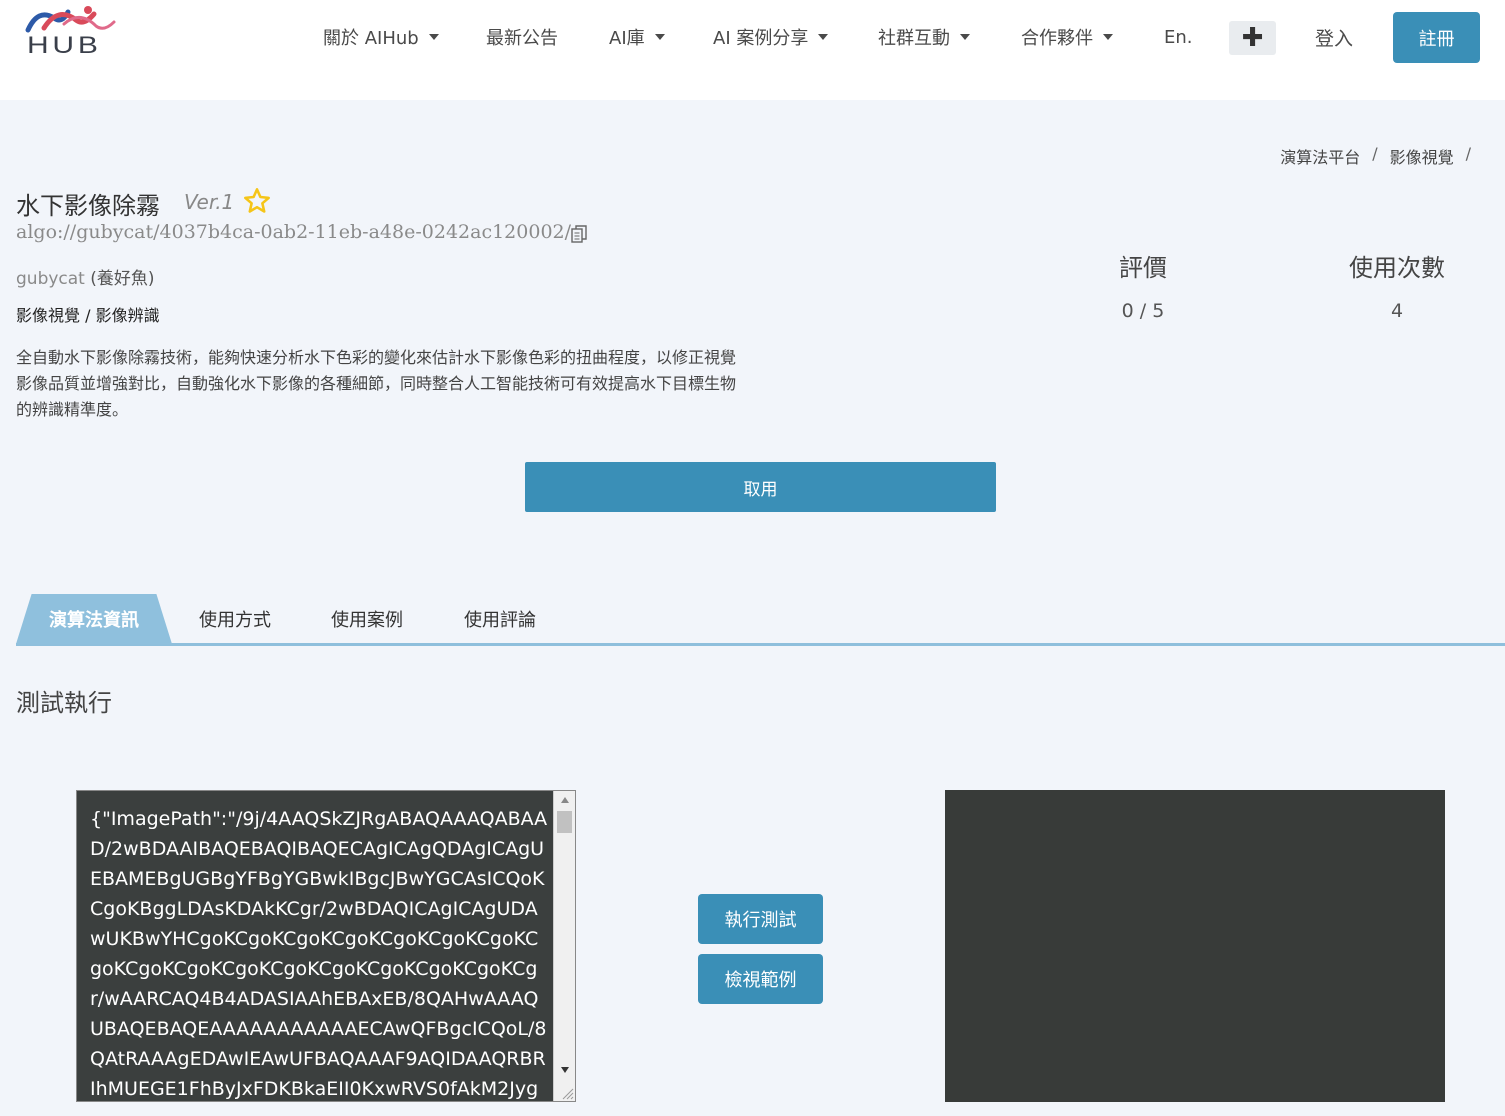 The width and height of the screenshot is (1505, 1116). I want to click on rating-label: 評價, so click(1143, 268).